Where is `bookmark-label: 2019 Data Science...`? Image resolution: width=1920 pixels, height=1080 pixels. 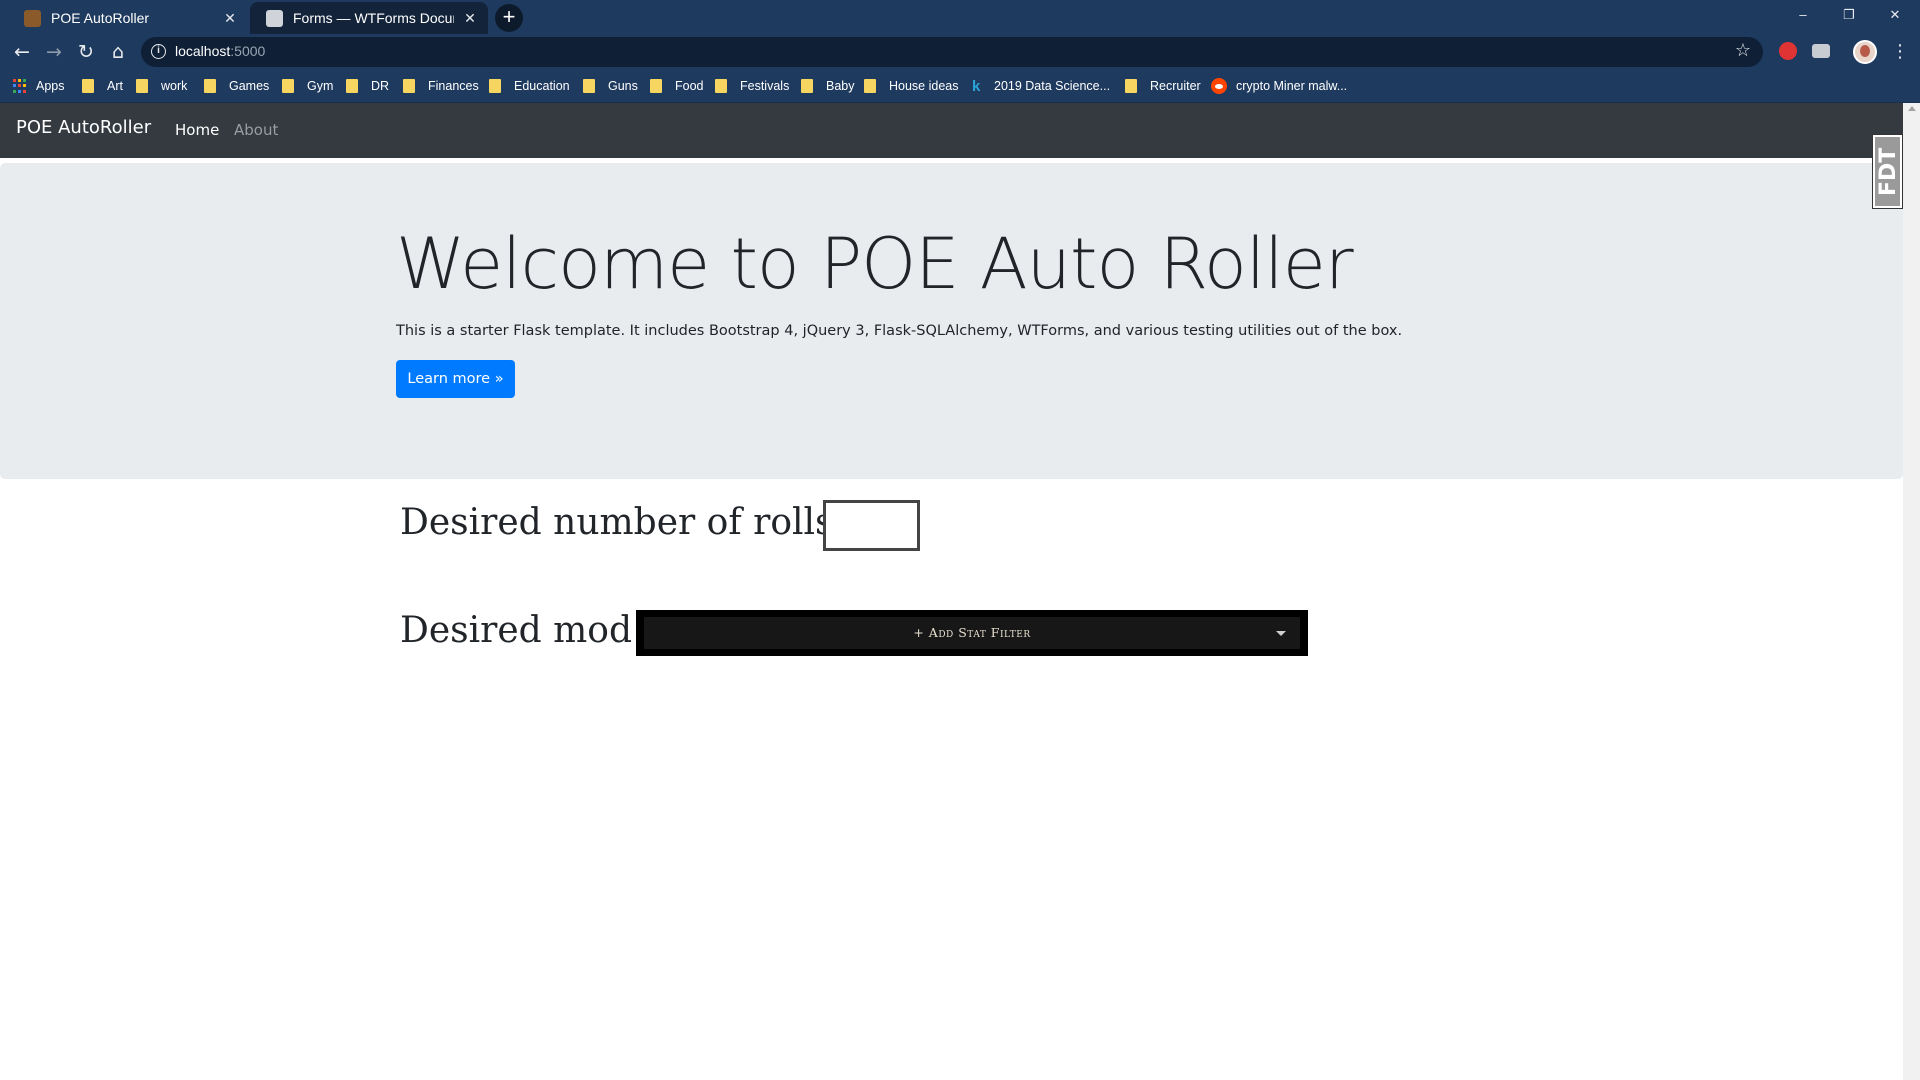
bookmark-label: 2019 Data Science... is located at coordinates (1052, 86).